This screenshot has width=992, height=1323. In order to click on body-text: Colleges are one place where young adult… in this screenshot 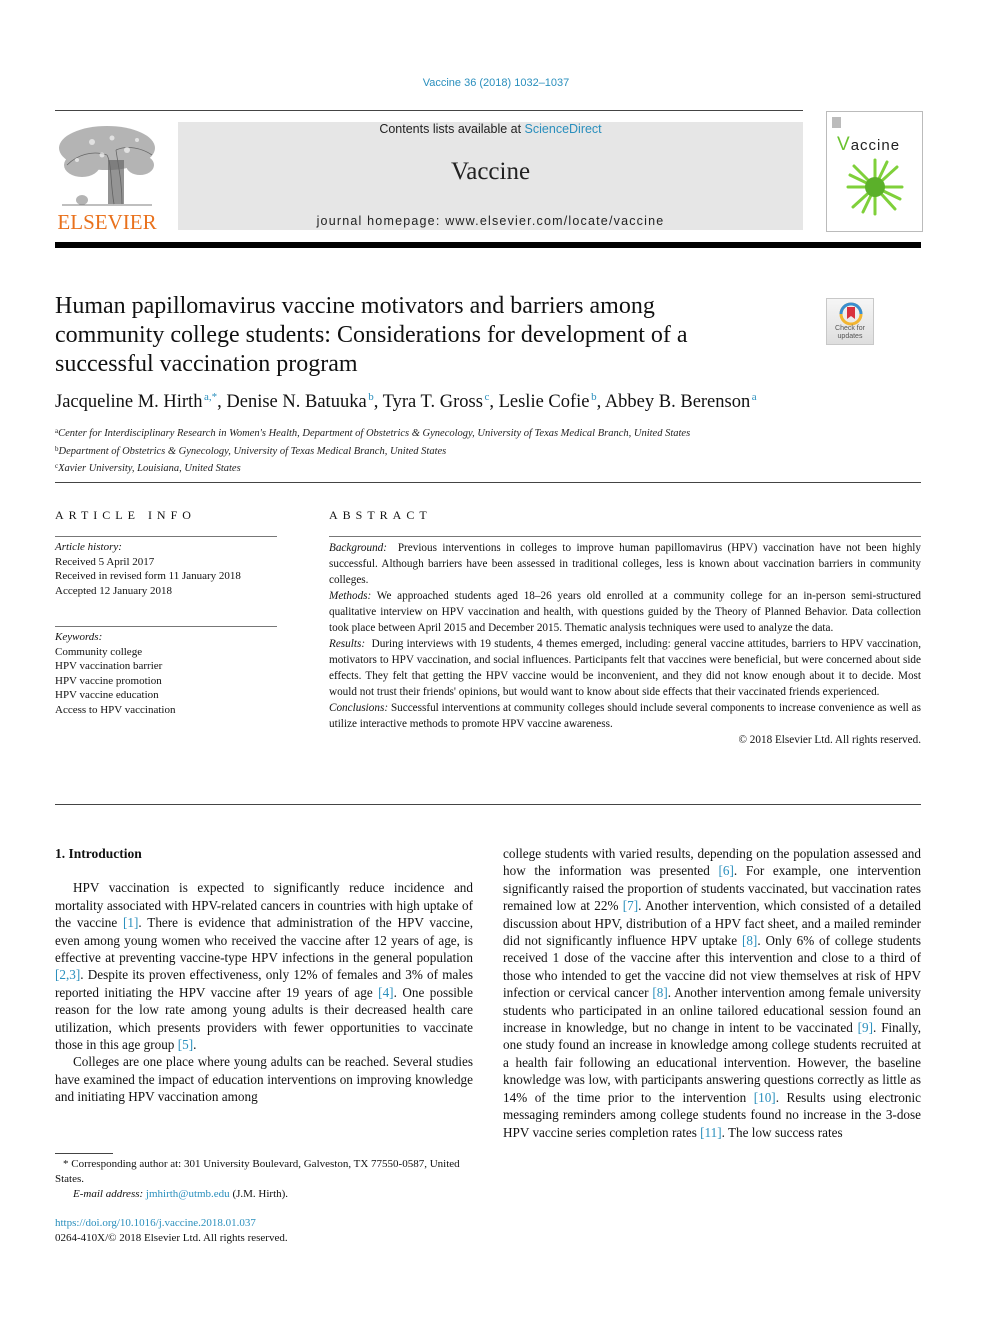, I will do `click(264, 1079)`.